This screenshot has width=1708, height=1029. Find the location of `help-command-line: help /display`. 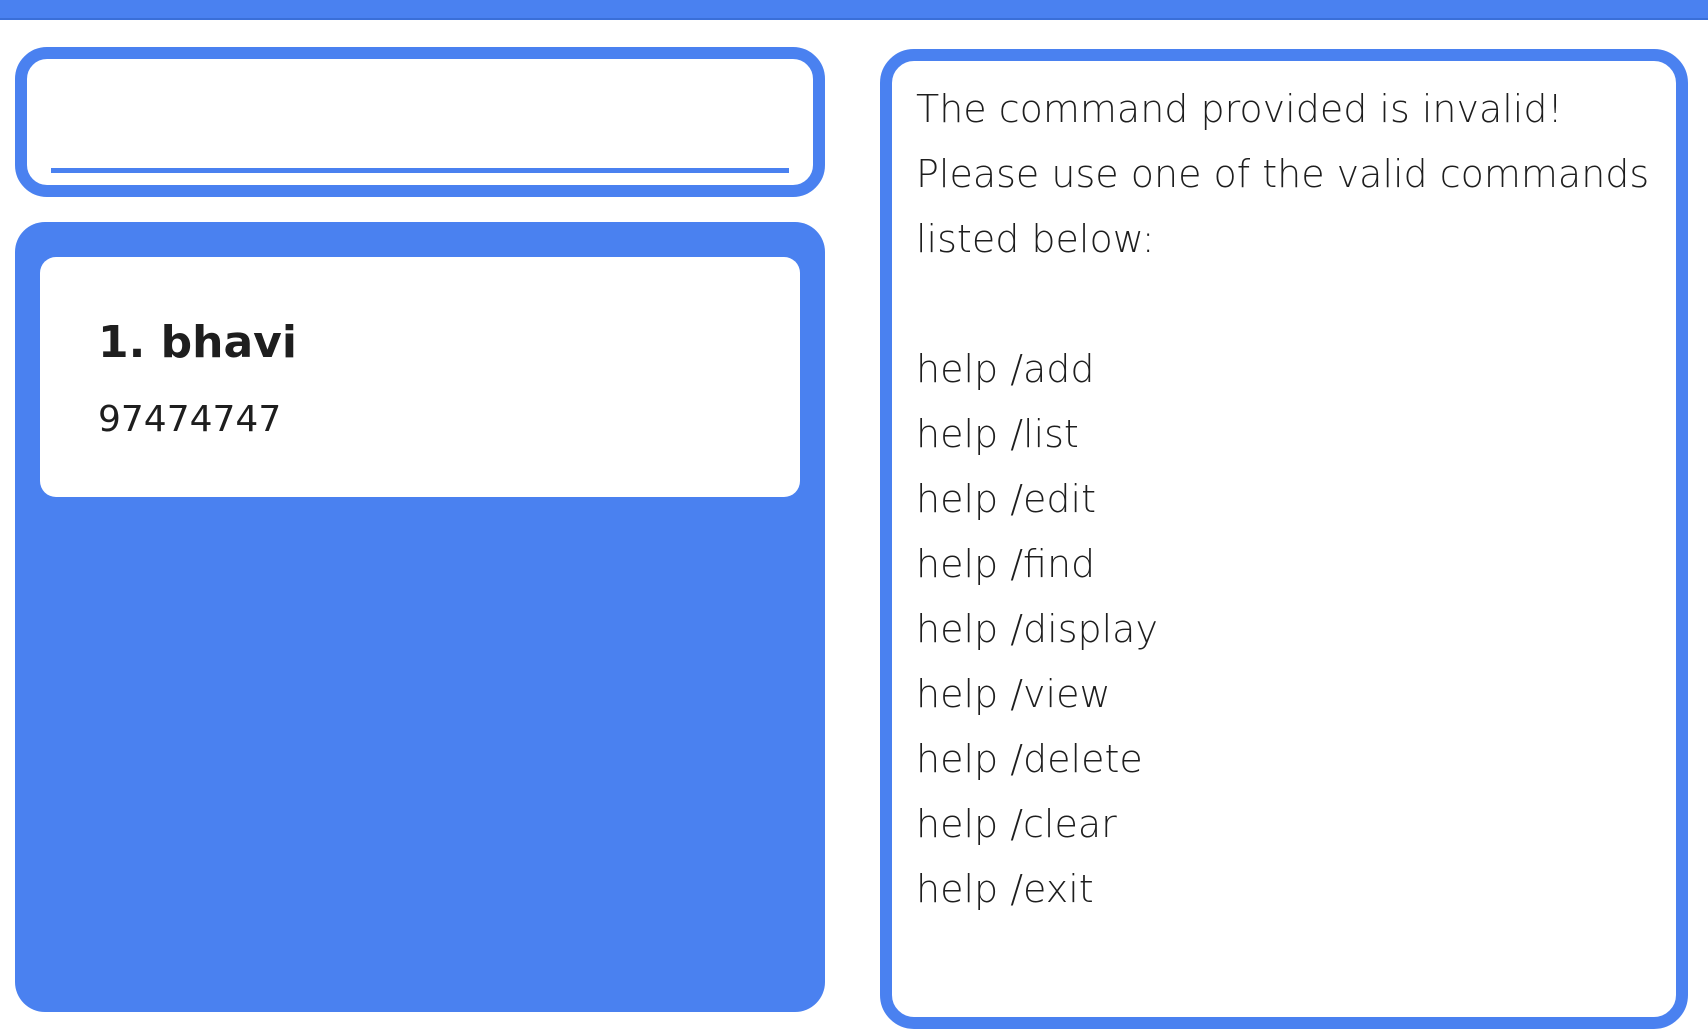

help-command-line: help /display is located at coordinates (1037, 629).